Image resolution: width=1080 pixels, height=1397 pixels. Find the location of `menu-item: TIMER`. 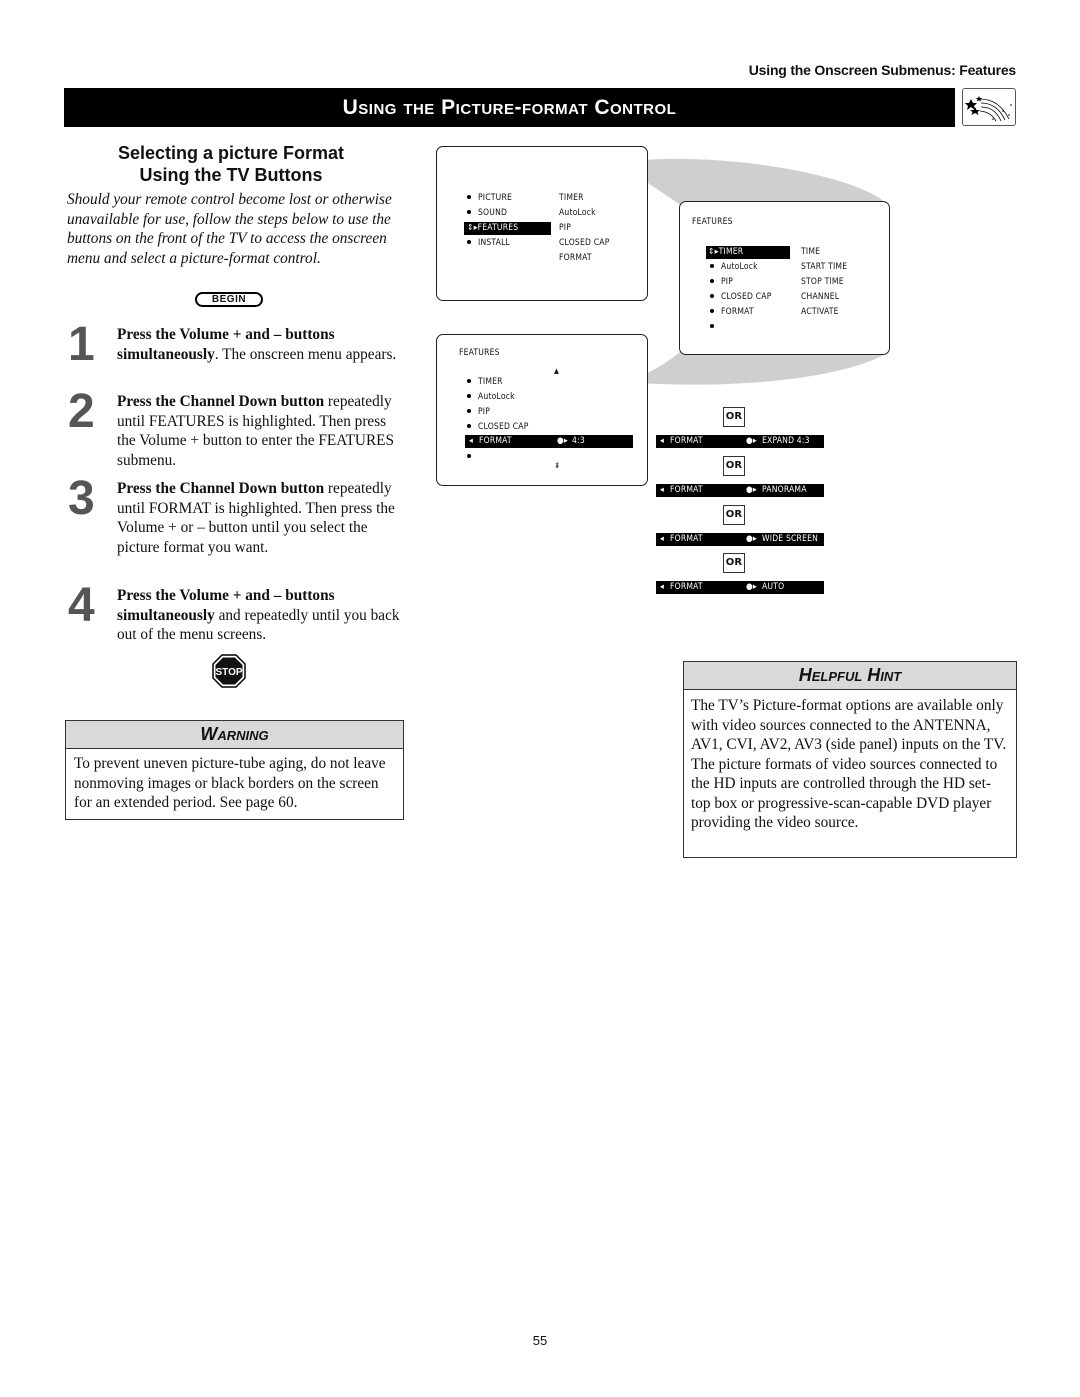

menu-item: TIMER is located at coordinates (485, 382).